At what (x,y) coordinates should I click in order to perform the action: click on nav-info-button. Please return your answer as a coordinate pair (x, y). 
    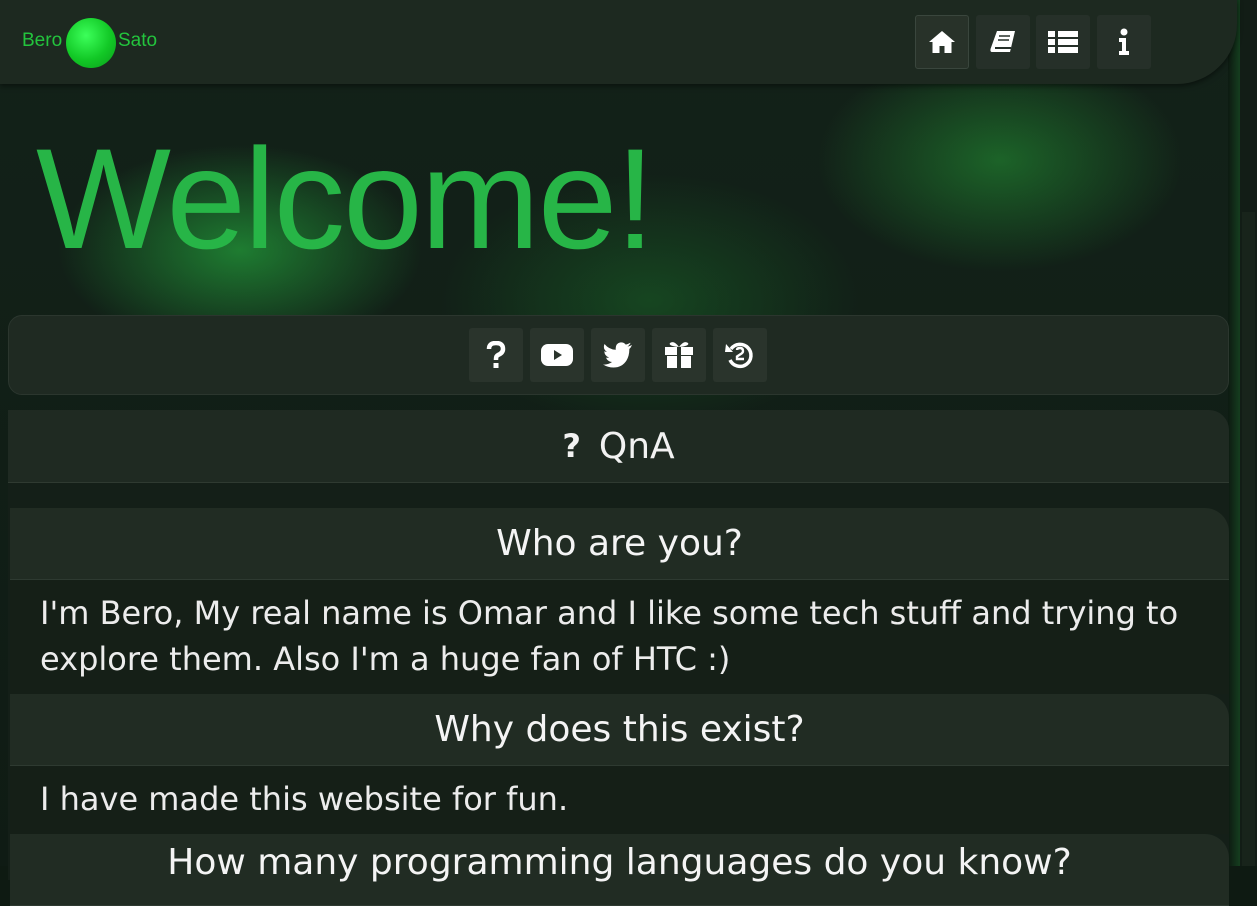
    Looking at the image, I should click on (1124, 42).